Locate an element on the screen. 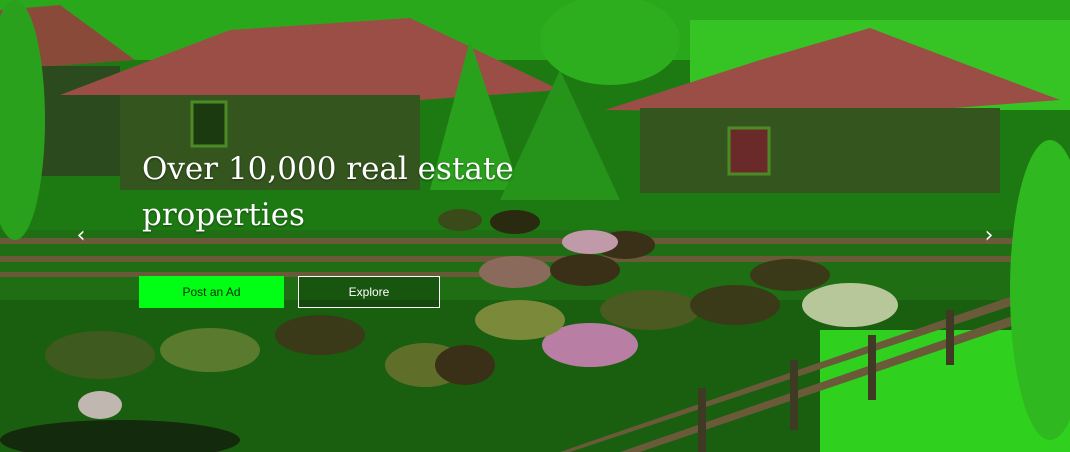 The width and height of the screenshot is (1070, 452). chevron-right-icon: › is located at coordinates (989, 236).